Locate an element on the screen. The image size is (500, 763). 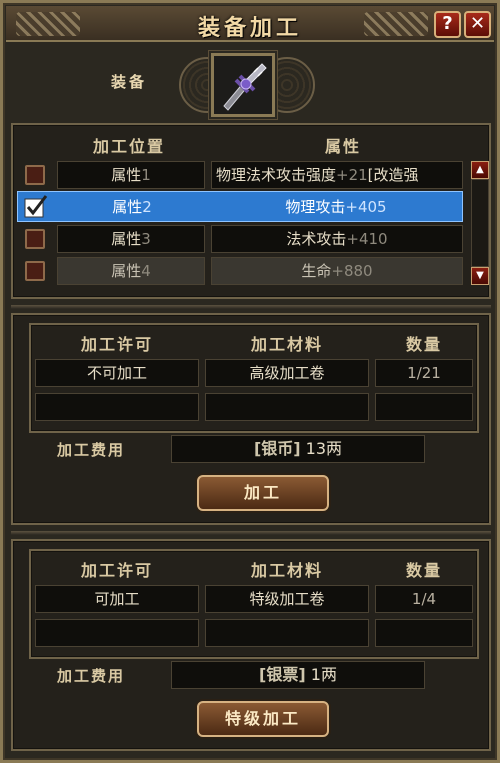
help-button: ? is located at coordinates (447, 24).